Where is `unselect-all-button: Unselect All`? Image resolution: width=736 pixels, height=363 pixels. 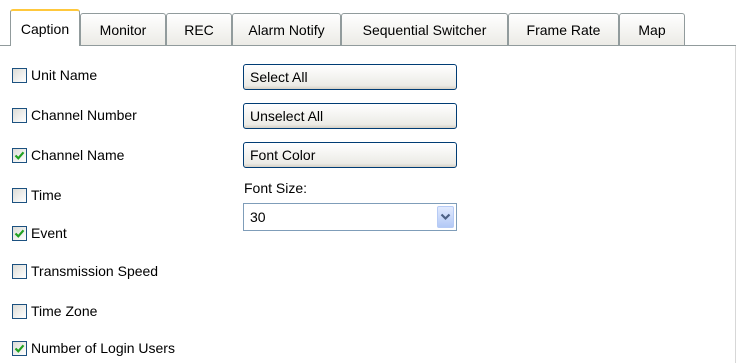
unselect-all-button: Unselect All is located at coordinates (350, 116).